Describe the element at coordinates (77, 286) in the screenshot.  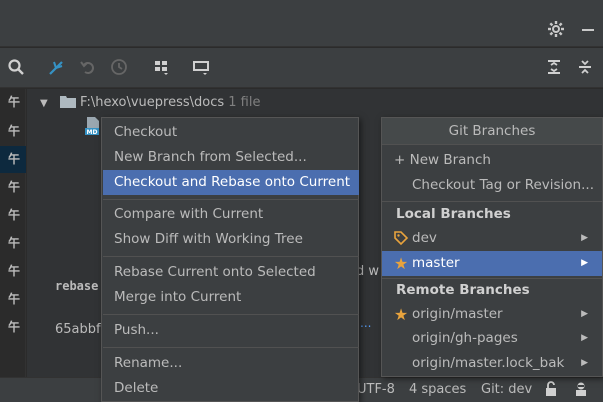
I see `rebase-text: rebase` at that location.